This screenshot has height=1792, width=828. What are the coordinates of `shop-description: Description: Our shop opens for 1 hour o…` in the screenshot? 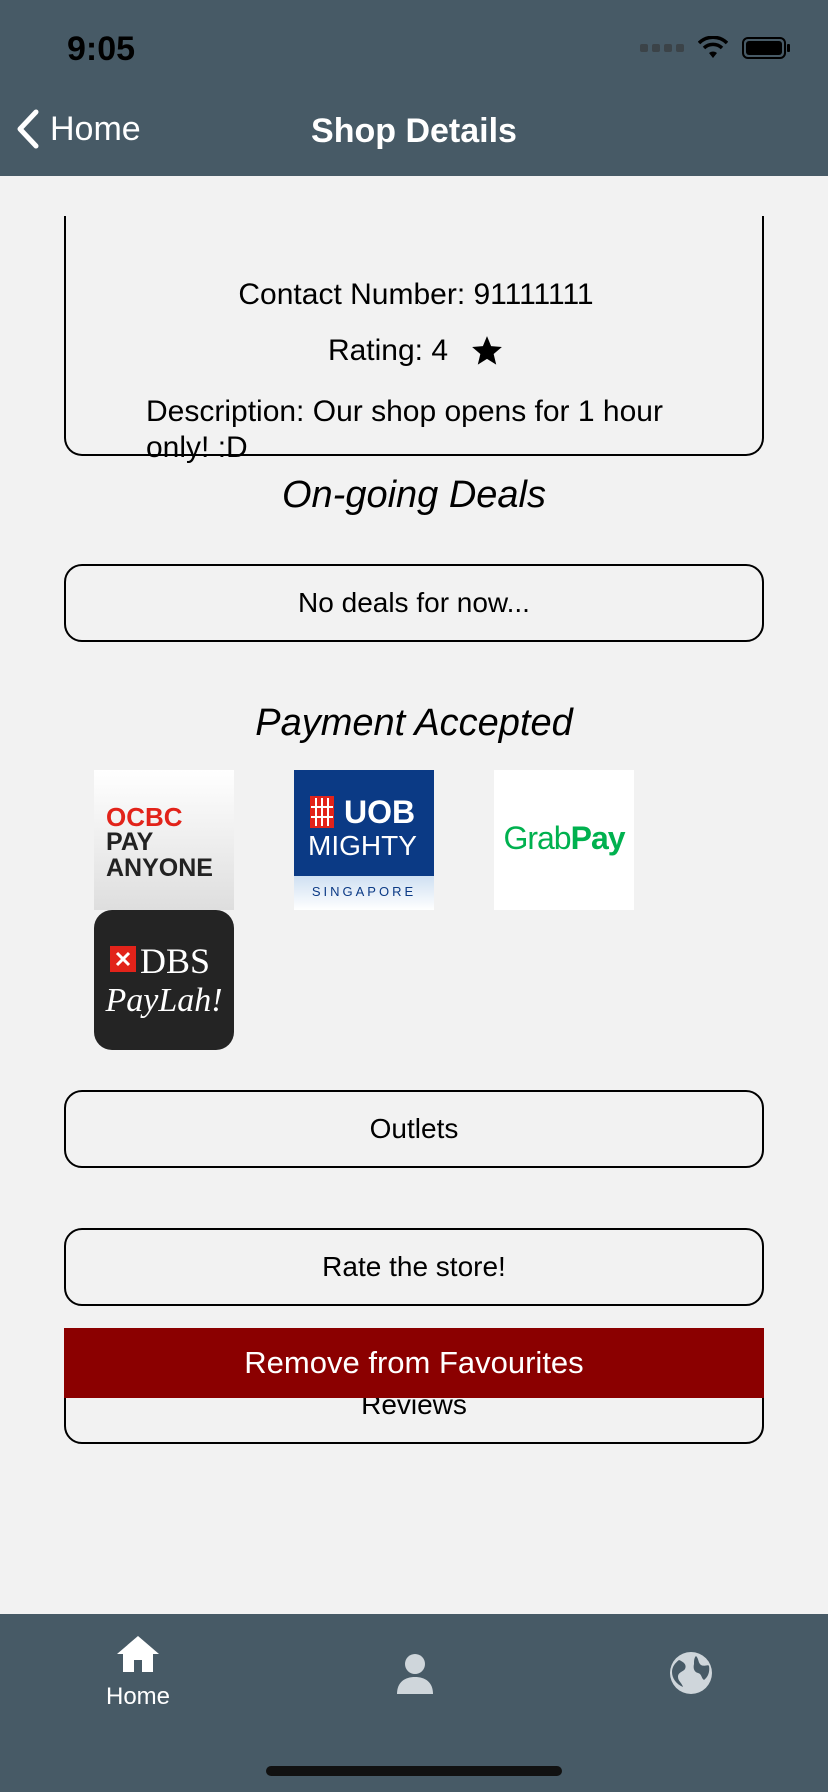 It's located at (404, 429).